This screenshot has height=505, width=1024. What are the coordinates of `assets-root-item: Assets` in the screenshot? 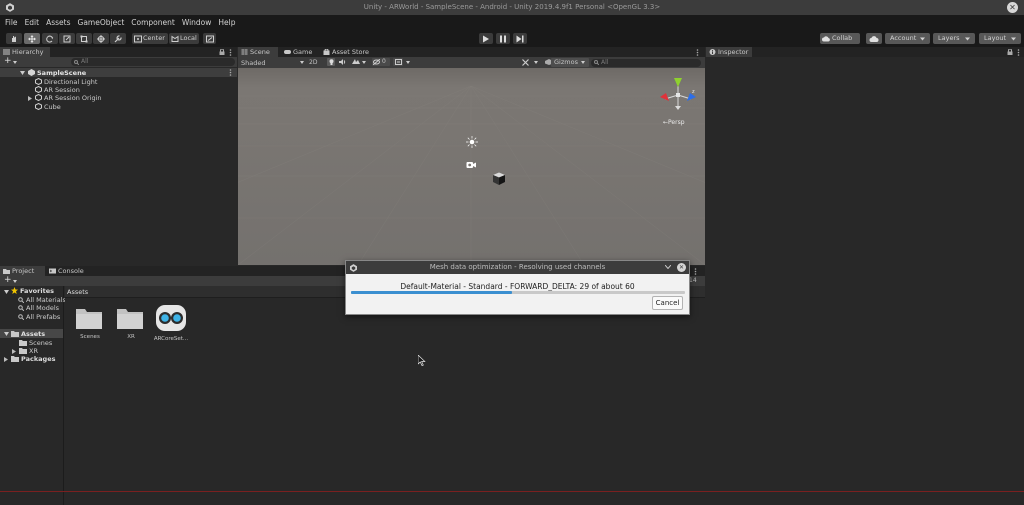 It's located at (31, 333).